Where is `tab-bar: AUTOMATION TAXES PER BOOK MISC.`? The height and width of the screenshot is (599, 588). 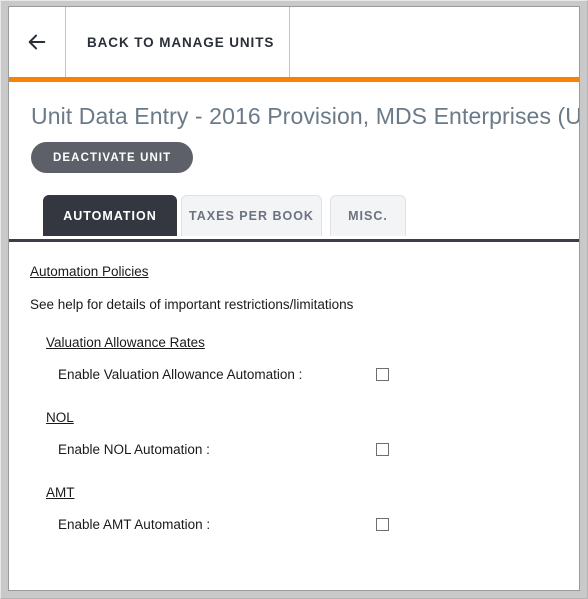
tab-bar: AUTOMATION TAXES PER BOOK MISC. is located at coordinates (294, 215).